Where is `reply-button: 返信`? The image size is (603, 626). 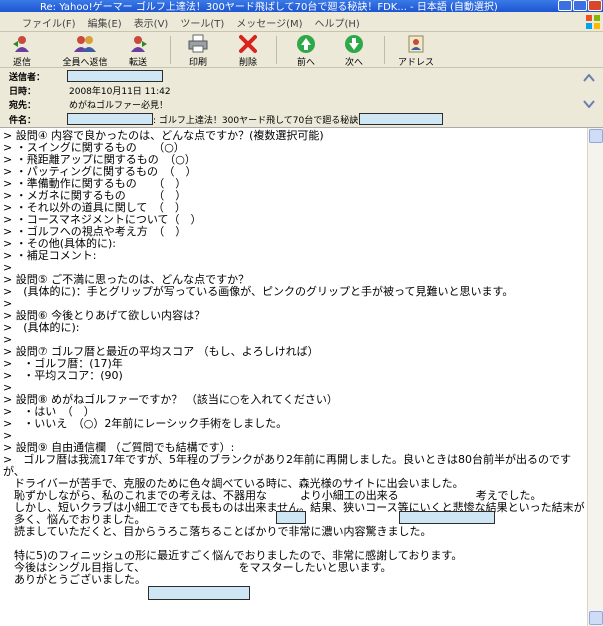 reply-button: 返信 is located at coordinates (22, 50).